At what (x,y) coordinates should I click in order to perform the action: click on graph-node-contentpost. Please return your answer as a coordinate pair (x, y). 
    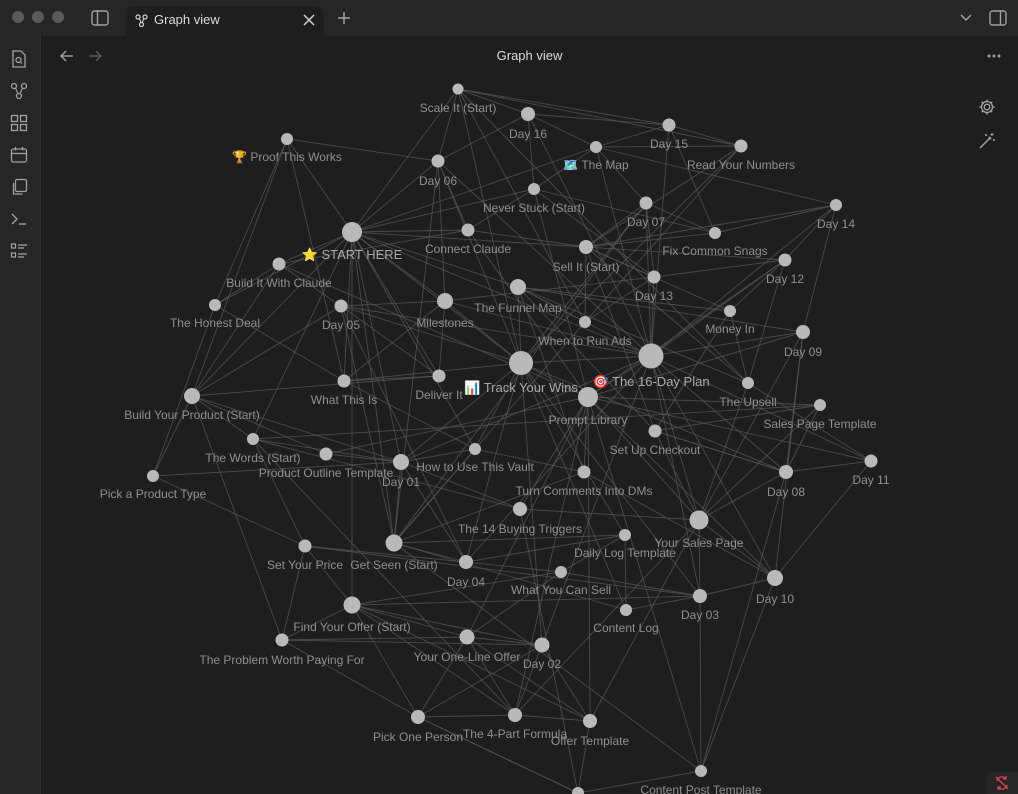
    Looking at the image, I should click on (701, 771).